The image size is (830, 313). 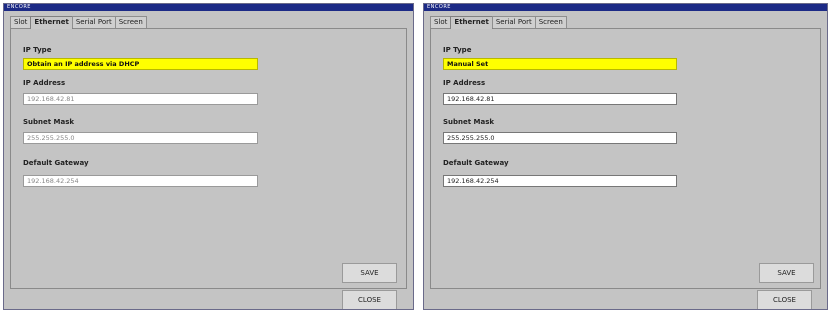 What do you see at coordinates (140, 64) in the screenshot?
I see `ip-type-select: Obtain an IP address via DHCP` at bounding box center [140, 64].